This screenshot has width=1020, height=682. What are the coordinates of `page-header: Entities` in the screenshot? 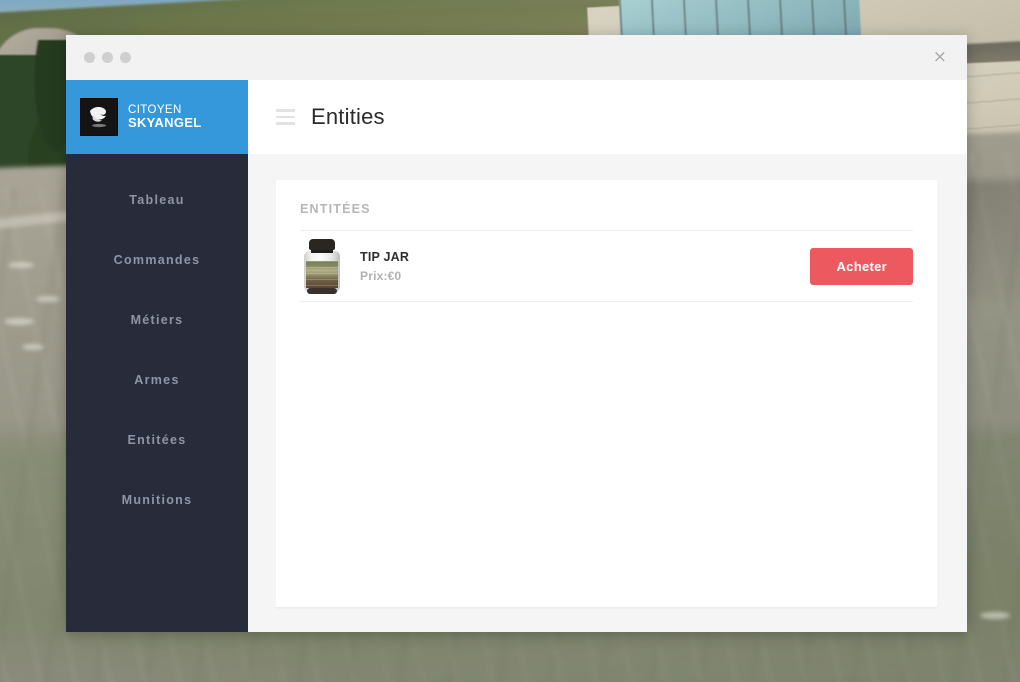 It's located at (607, 117).